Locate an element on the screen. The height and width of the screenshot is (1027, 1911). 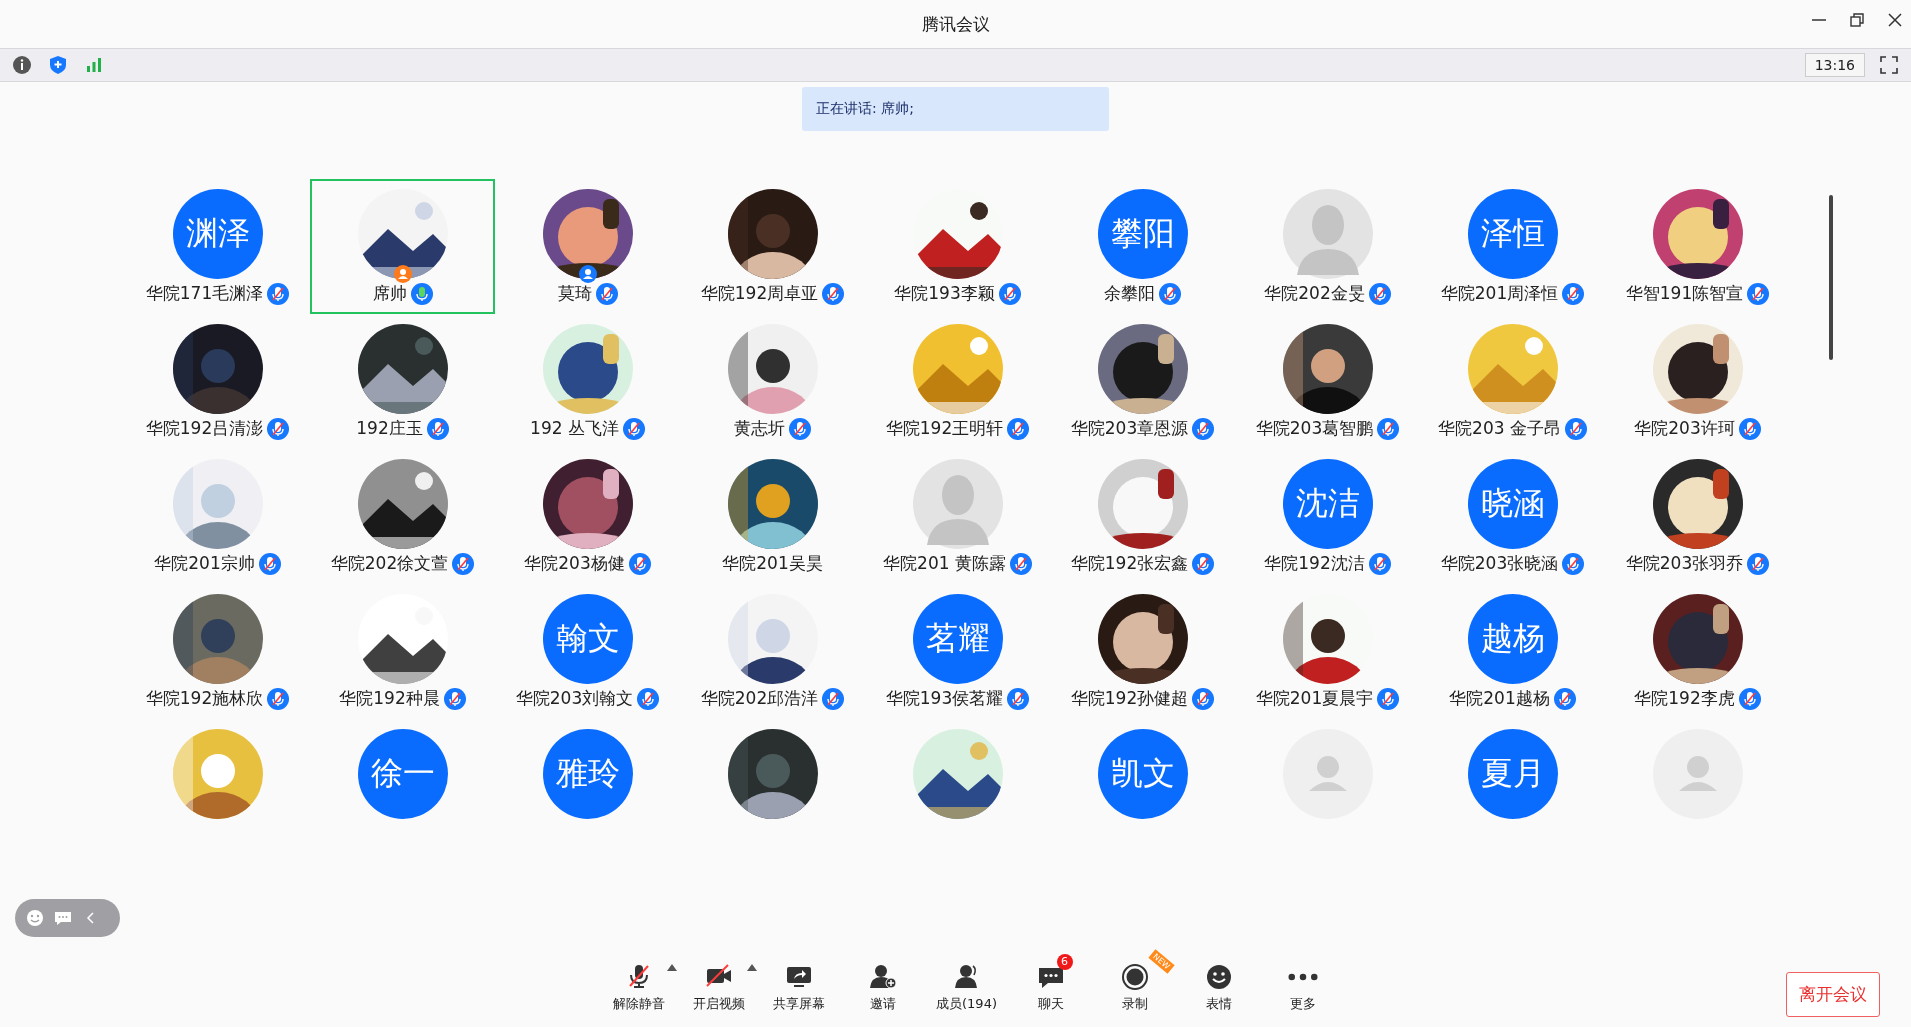
restore-icon is located at coordinates (1857, 20).